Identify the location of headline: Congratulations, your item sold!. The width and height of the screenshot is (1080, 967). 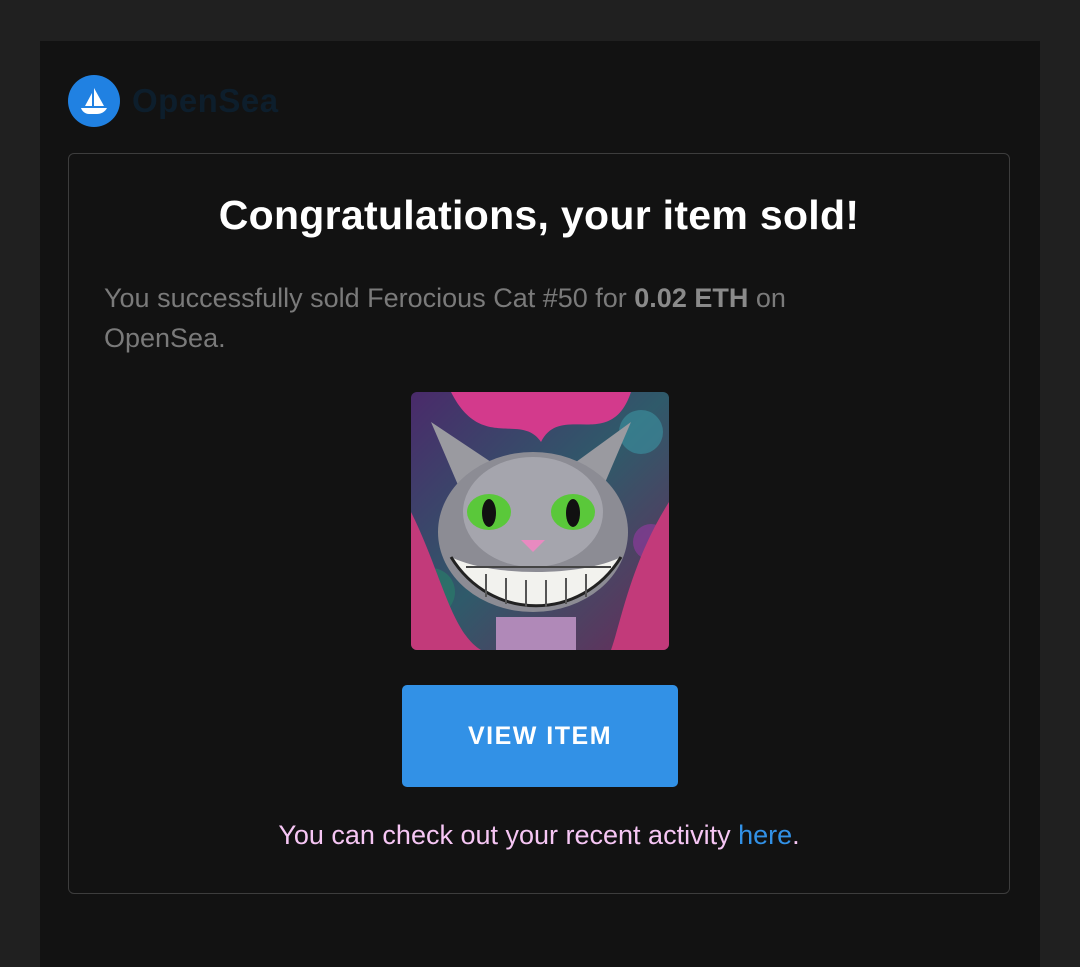
(539, 215).